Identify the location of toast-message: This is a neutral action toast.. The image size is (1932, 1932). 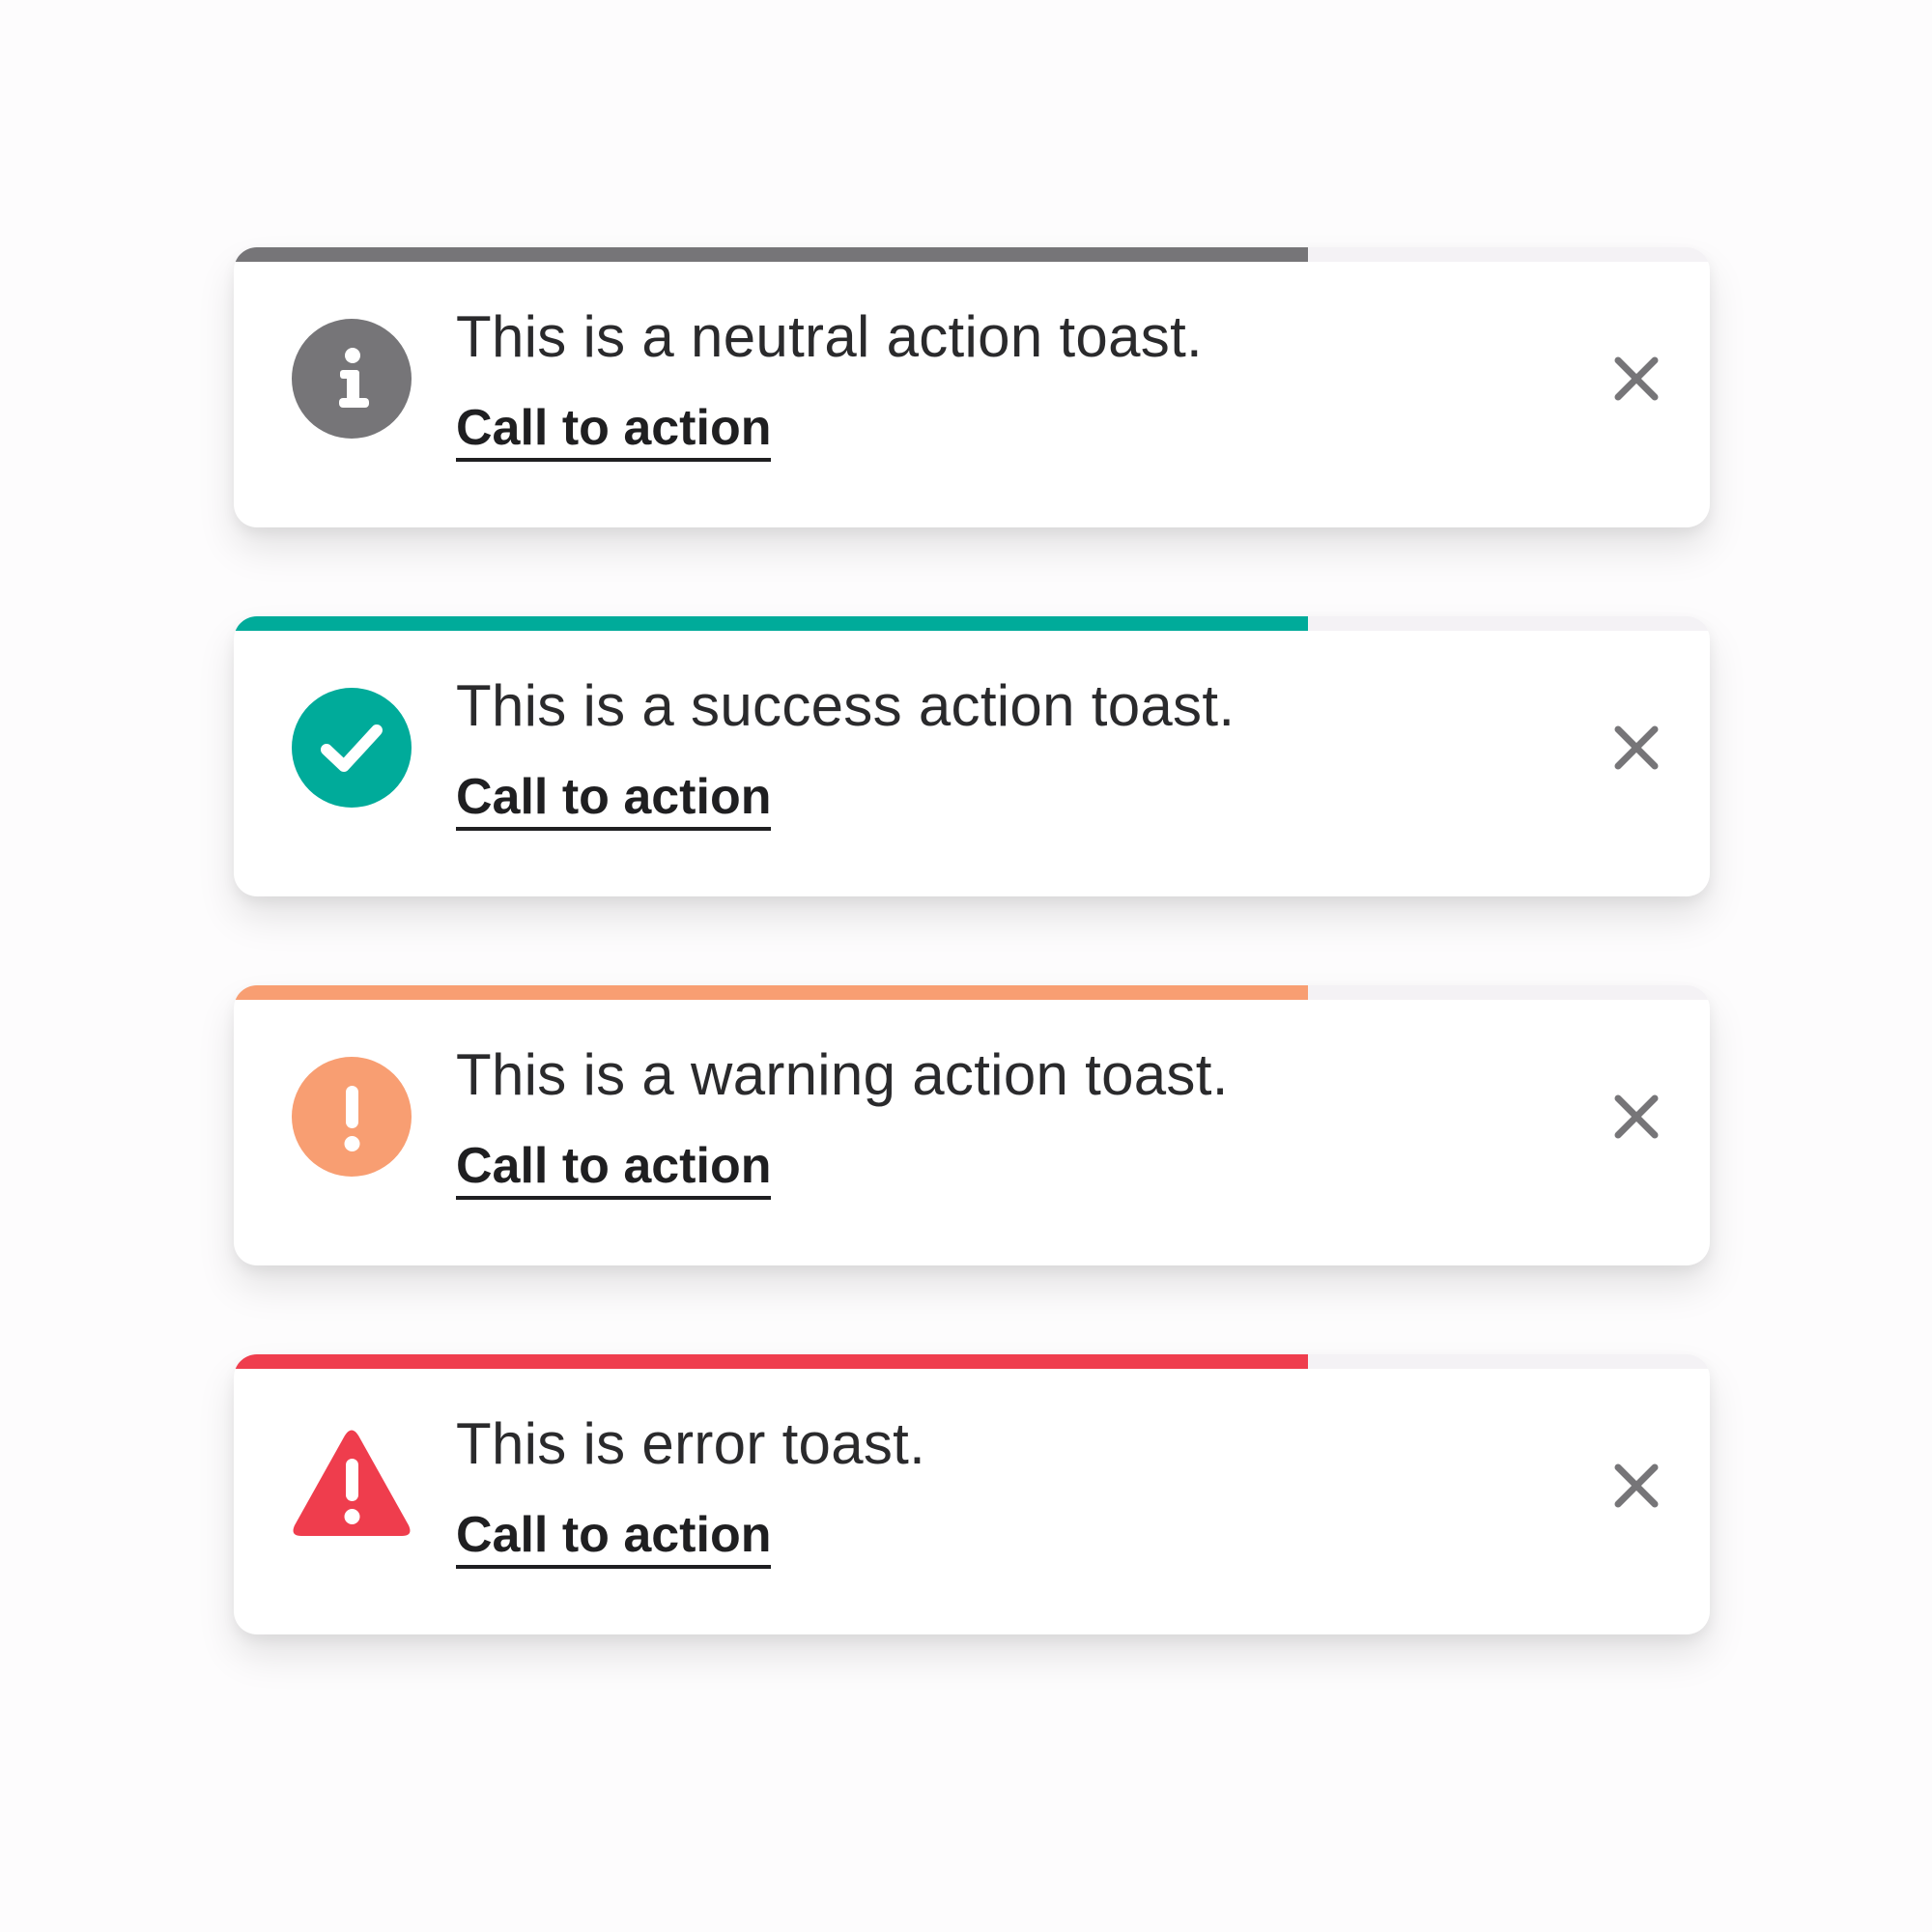
(830, 336).